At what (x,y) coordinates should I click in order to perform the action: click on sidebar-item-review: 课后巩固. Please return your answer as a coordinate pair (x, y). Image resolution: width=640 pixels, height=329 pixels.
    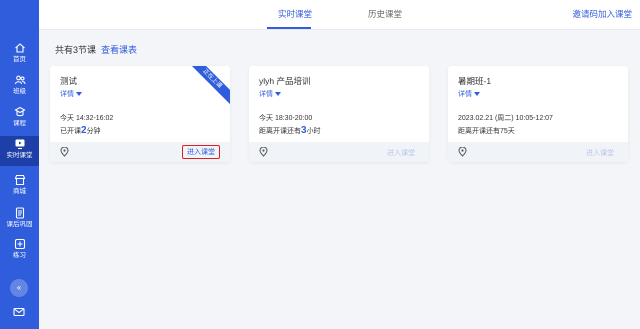
    Looking at the image, I should click on (19, 220).